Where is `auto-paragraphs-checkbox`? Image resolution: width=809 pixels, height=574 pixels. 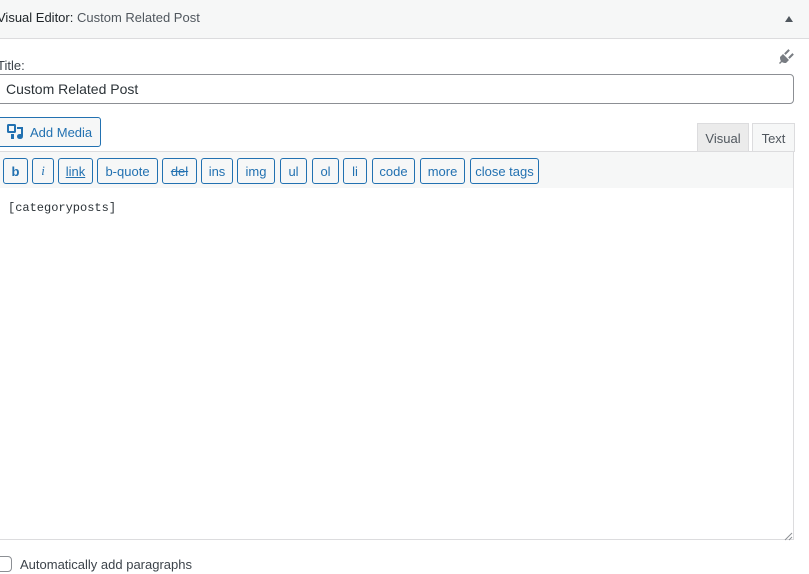
auto-paragraphs-checkbox is located at coordinates (6, 564).